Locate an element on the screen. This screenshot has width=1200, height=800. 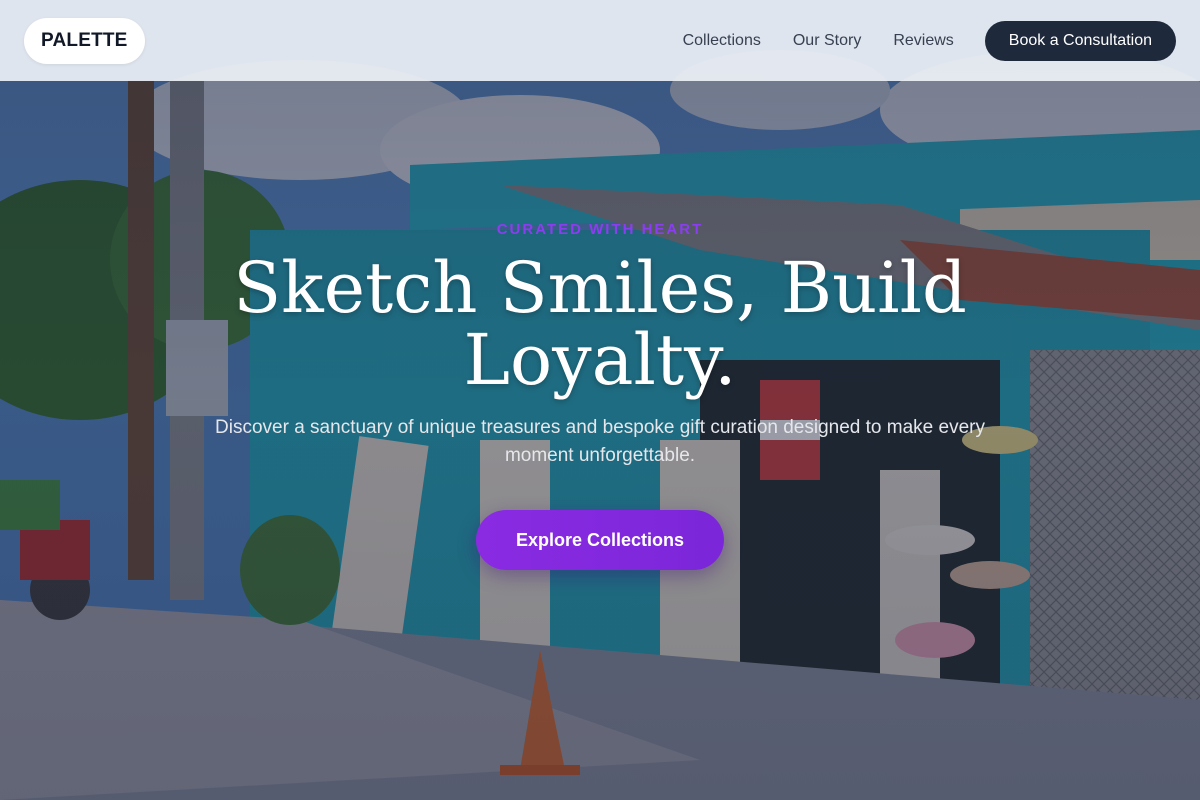
nav-link-reviews: Reviews is located at coordinates (923, 41).